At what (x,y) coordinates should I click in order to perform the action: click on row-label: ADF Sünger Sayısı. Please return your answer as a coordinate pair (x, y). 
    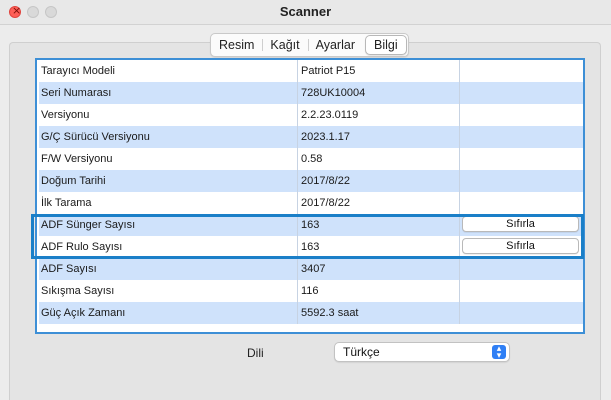
    Looking at the image, I should click on (88, 225).